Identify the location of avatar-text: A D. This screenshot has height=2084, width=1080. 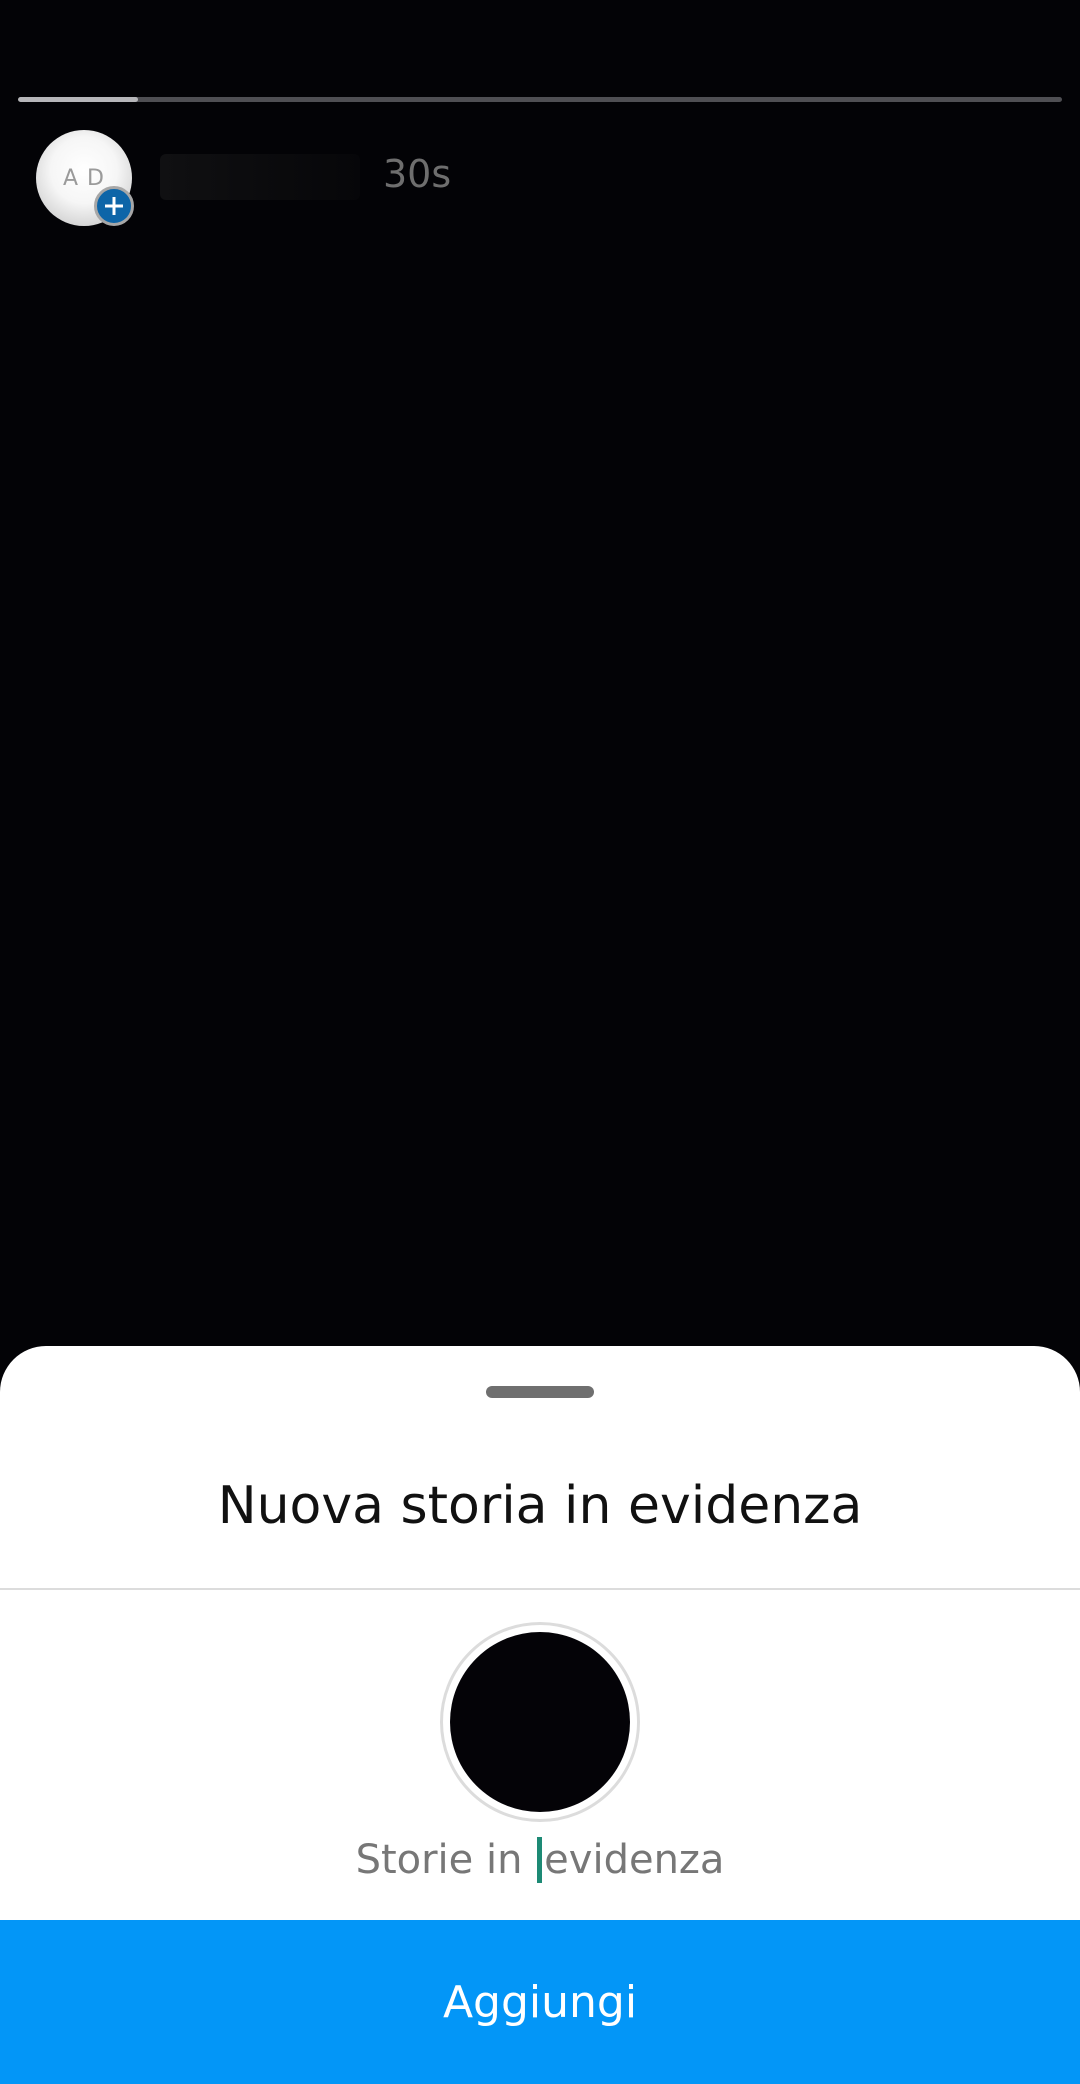
(84, 178).